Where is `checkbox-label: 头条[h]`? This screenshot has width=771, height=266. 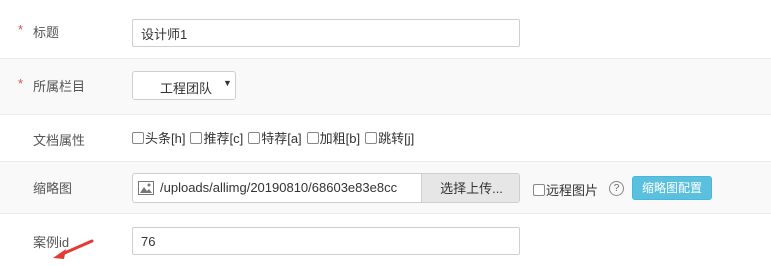 checkbox-label: 头条[h] is located at coordinates (165, 138).